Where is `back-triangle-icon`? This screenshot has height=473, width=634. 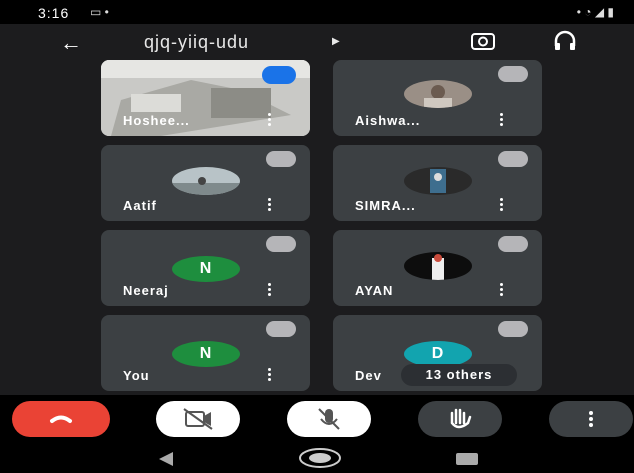
back-triangle-icon is located at coordinates (166, 459).